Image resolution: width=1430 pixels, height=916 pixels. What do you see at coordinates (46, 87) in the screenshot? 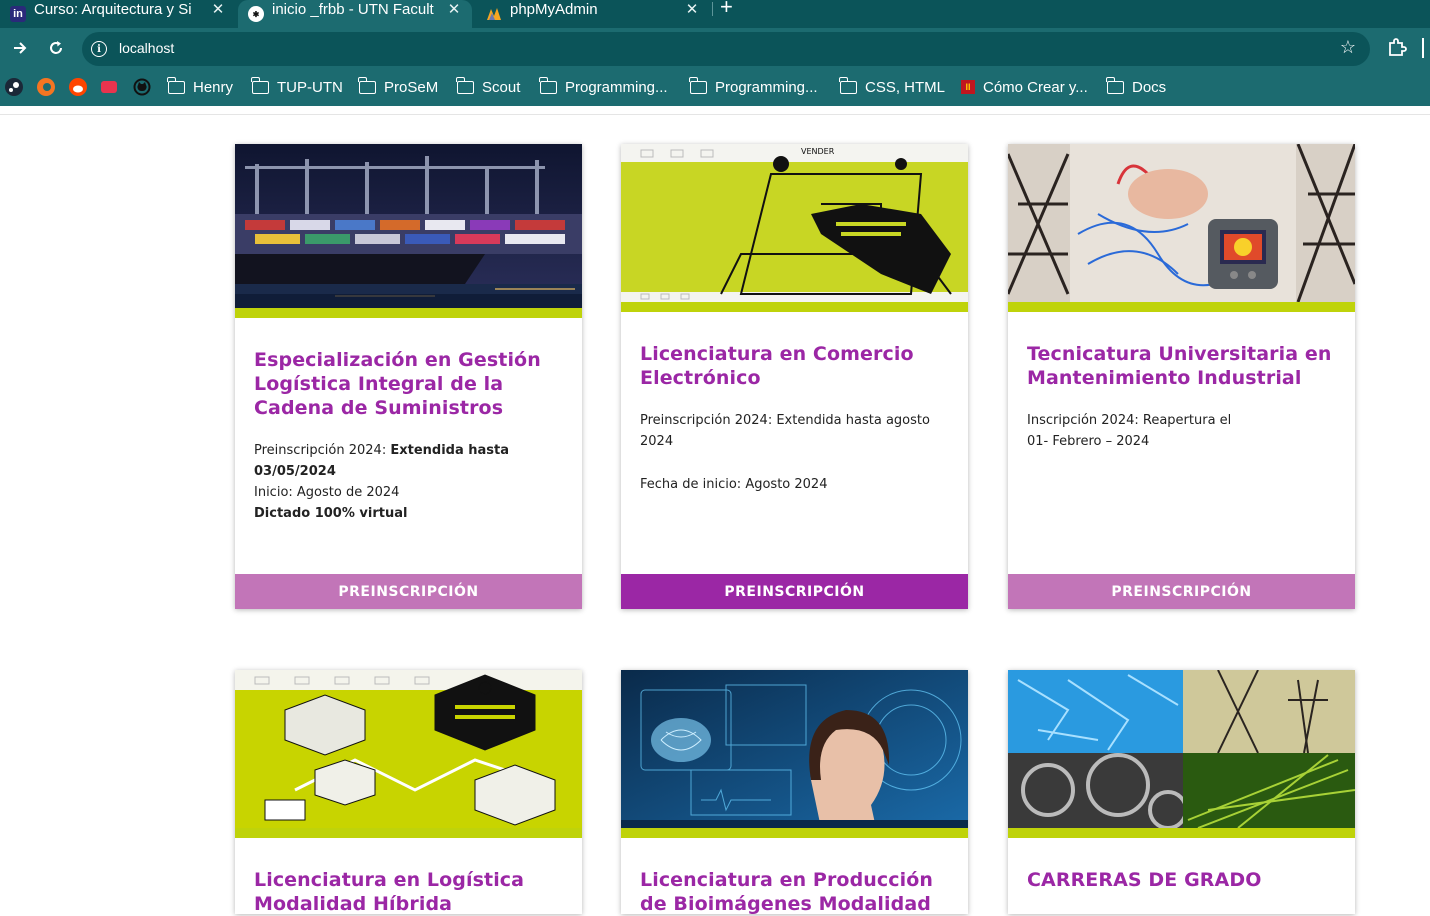
I see `crunchyroll-icon` at bounding box center [46, 87].